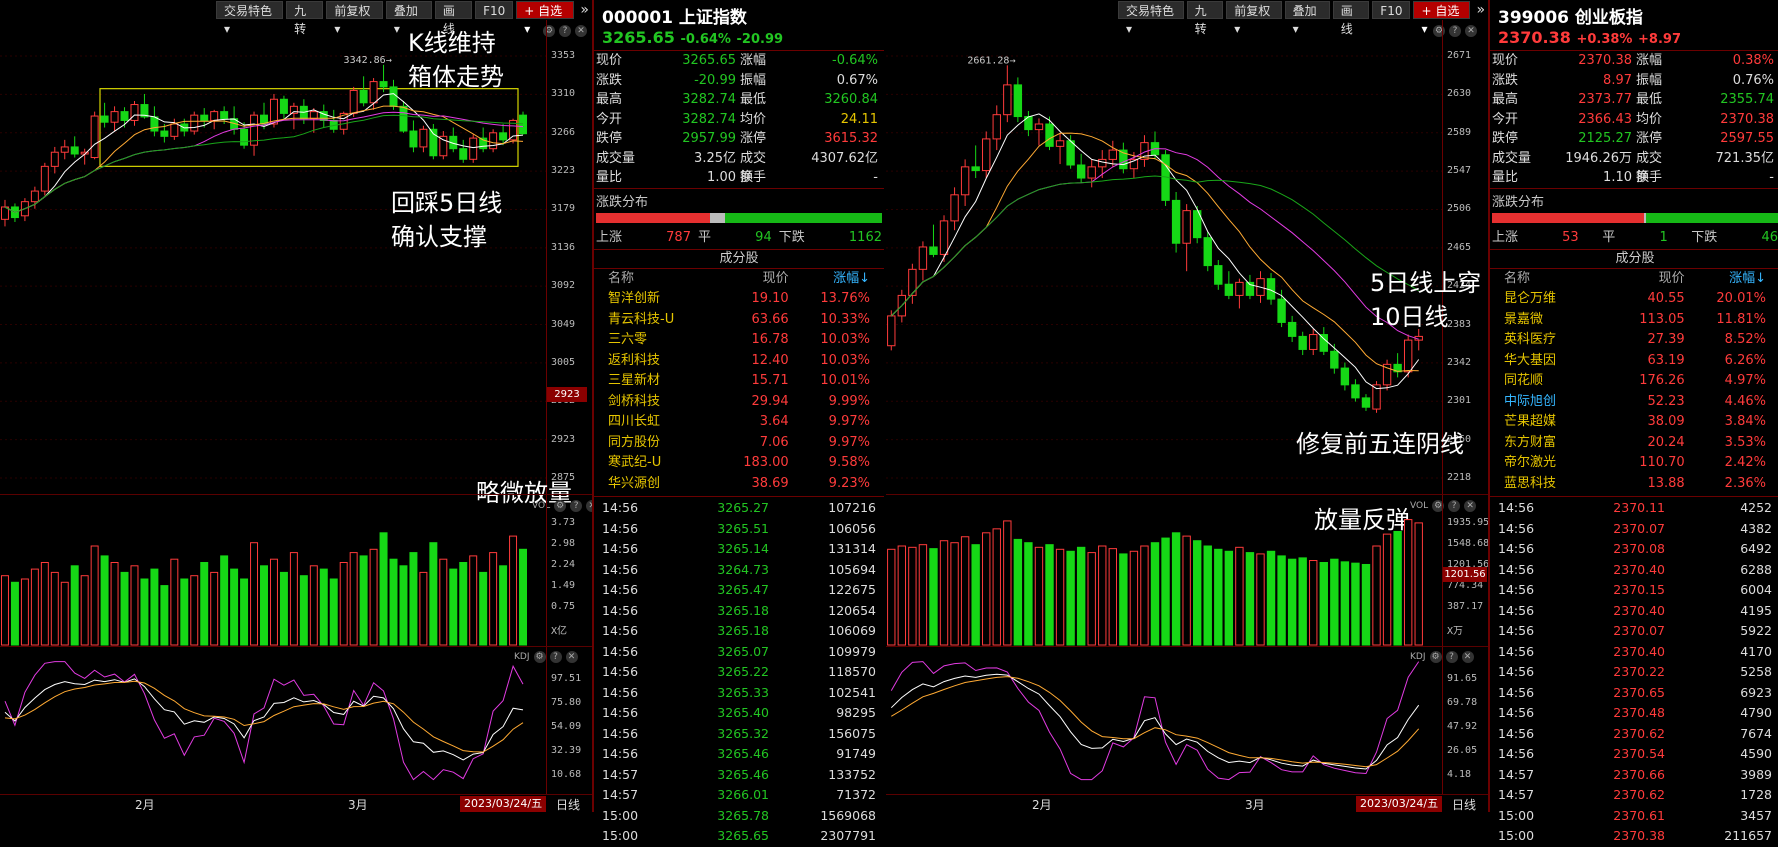 Image resolution: width=1778 pixels, height=847 pixels. I want to click on index-title: 399006 创业板指, so click(1570, 18).